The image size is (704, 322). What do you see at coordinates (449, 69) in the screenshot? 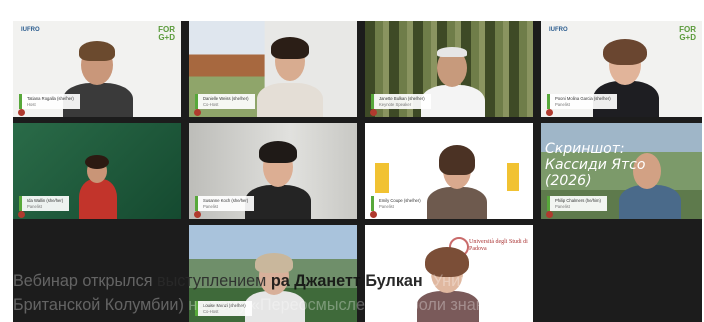
I see `video-tile: Janette Bulkan (she/her) Keynote Speaker` at bounding box center [449, 69].